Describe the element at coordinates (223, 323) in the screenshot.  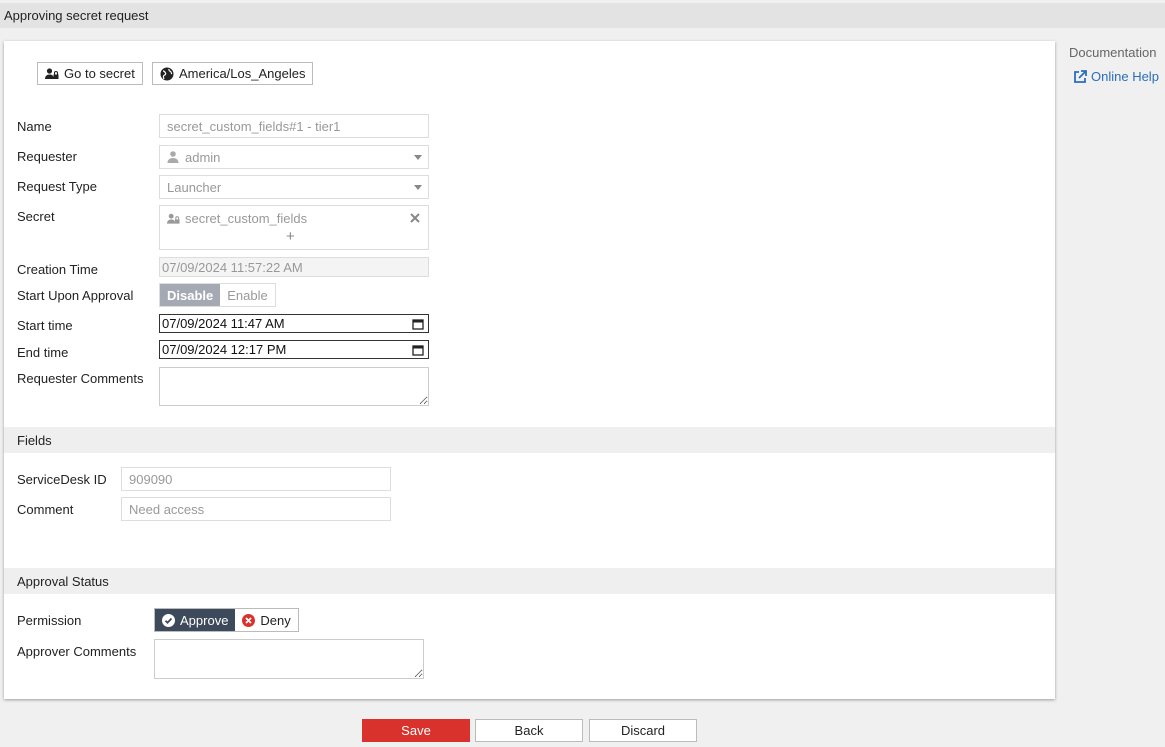
I see `start-time-value: 07/09/2024 11:47 AM` at that location.